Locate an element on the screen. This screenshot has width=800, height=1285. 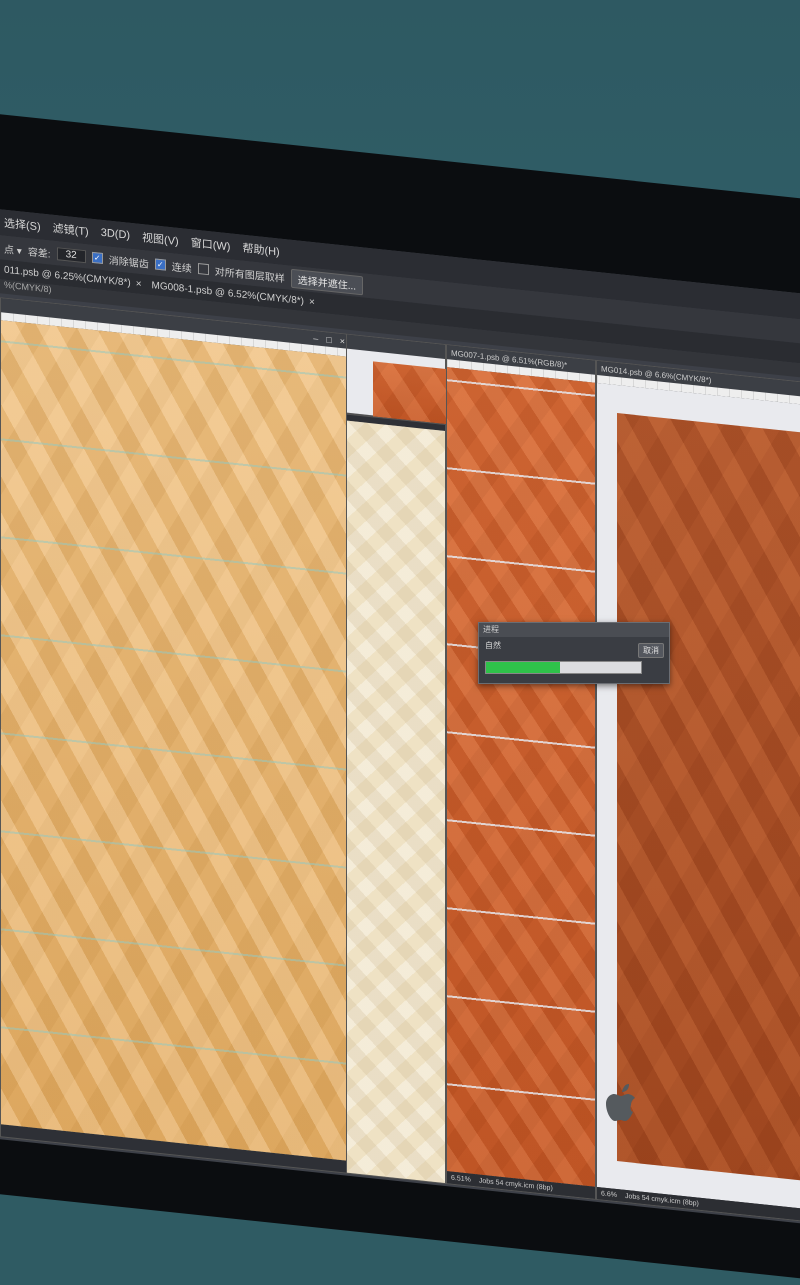
document-window-cream is located at coordinates (396, 799).